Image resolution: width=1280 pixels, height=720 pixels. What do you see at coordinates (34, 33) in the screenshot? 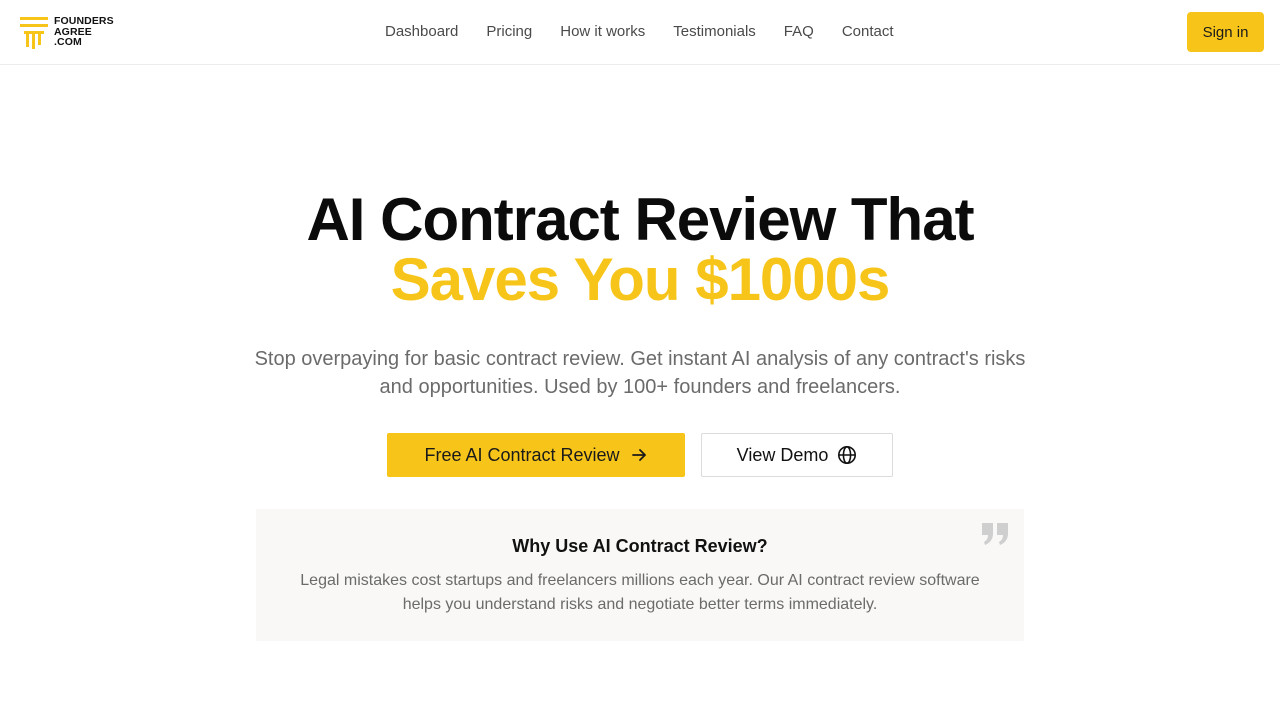
I see `pillar-logo-icon` at bounding box center [34, 33].